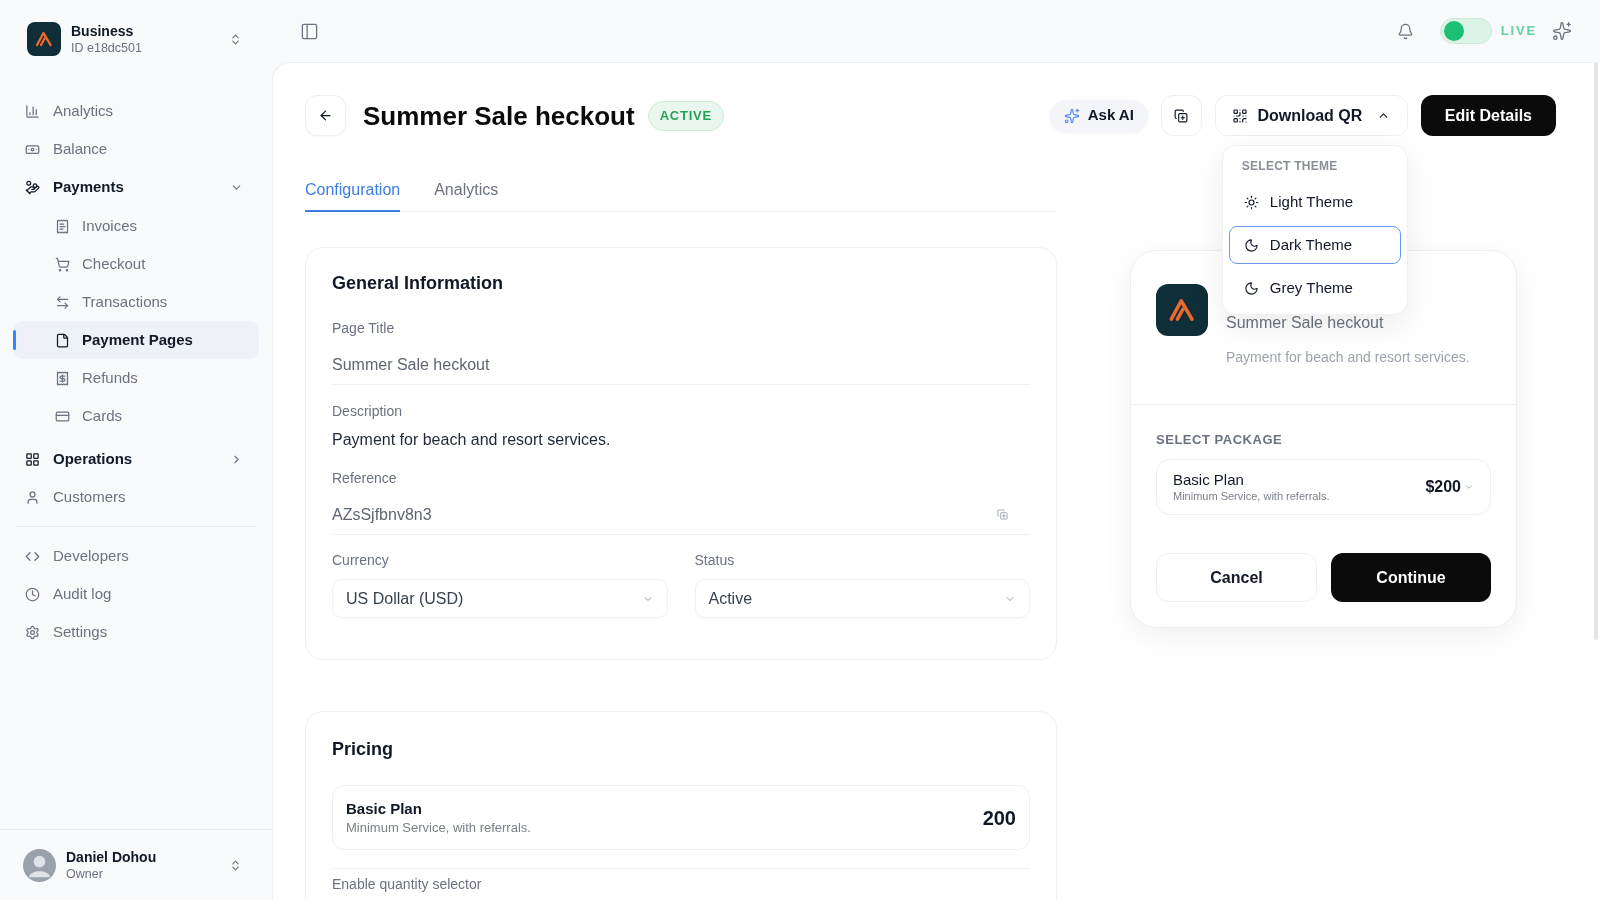 This screenshot has height=900, width=1600. Describe the element at coordinates (368, 411) in the screenshot. I see `field-label: Description` at that location.